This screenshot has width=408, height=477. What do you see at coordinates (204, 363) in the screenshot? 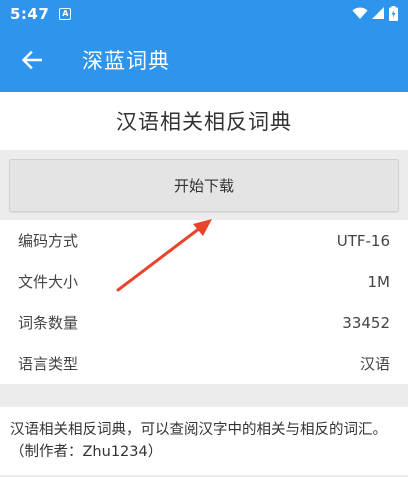
I see `info-row-language: 语言类型 汉语` at bounding box center [204, 363].